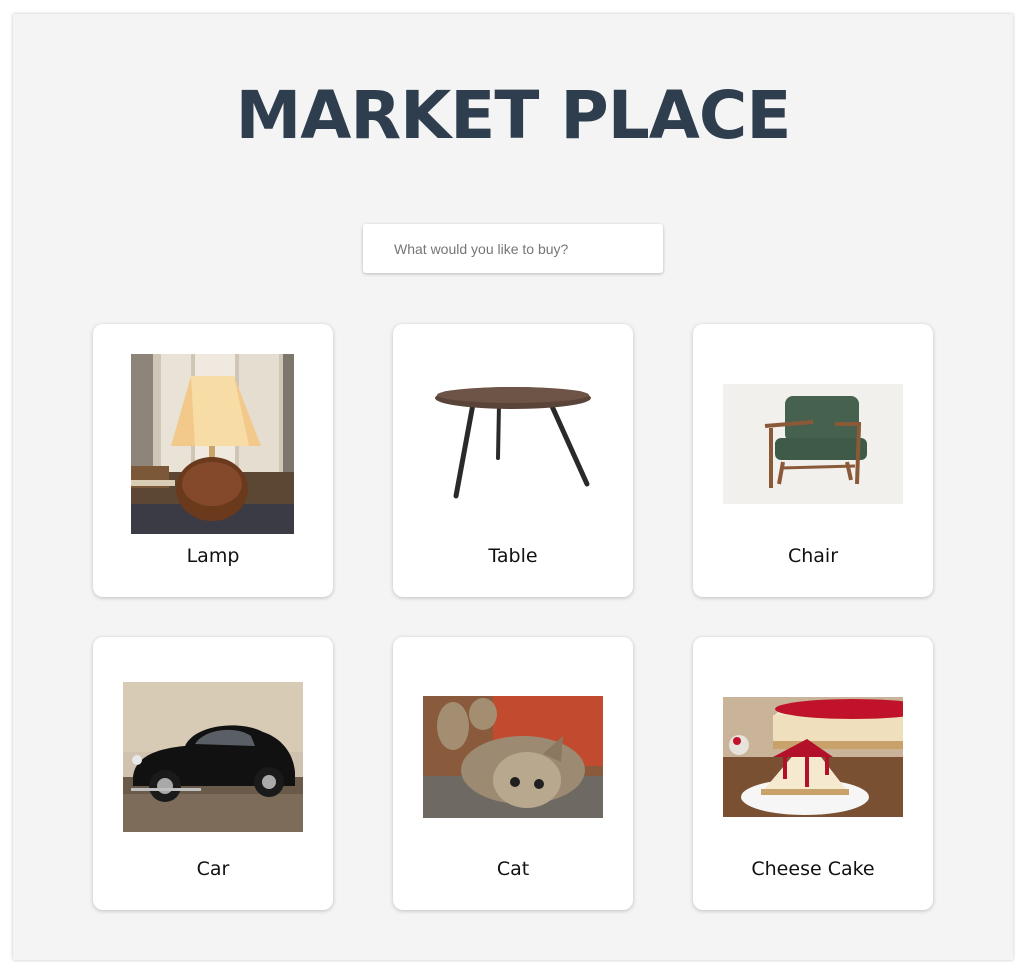 The image size is (1029, 977). I want to click on product-name: Cat, so click(513, 869).